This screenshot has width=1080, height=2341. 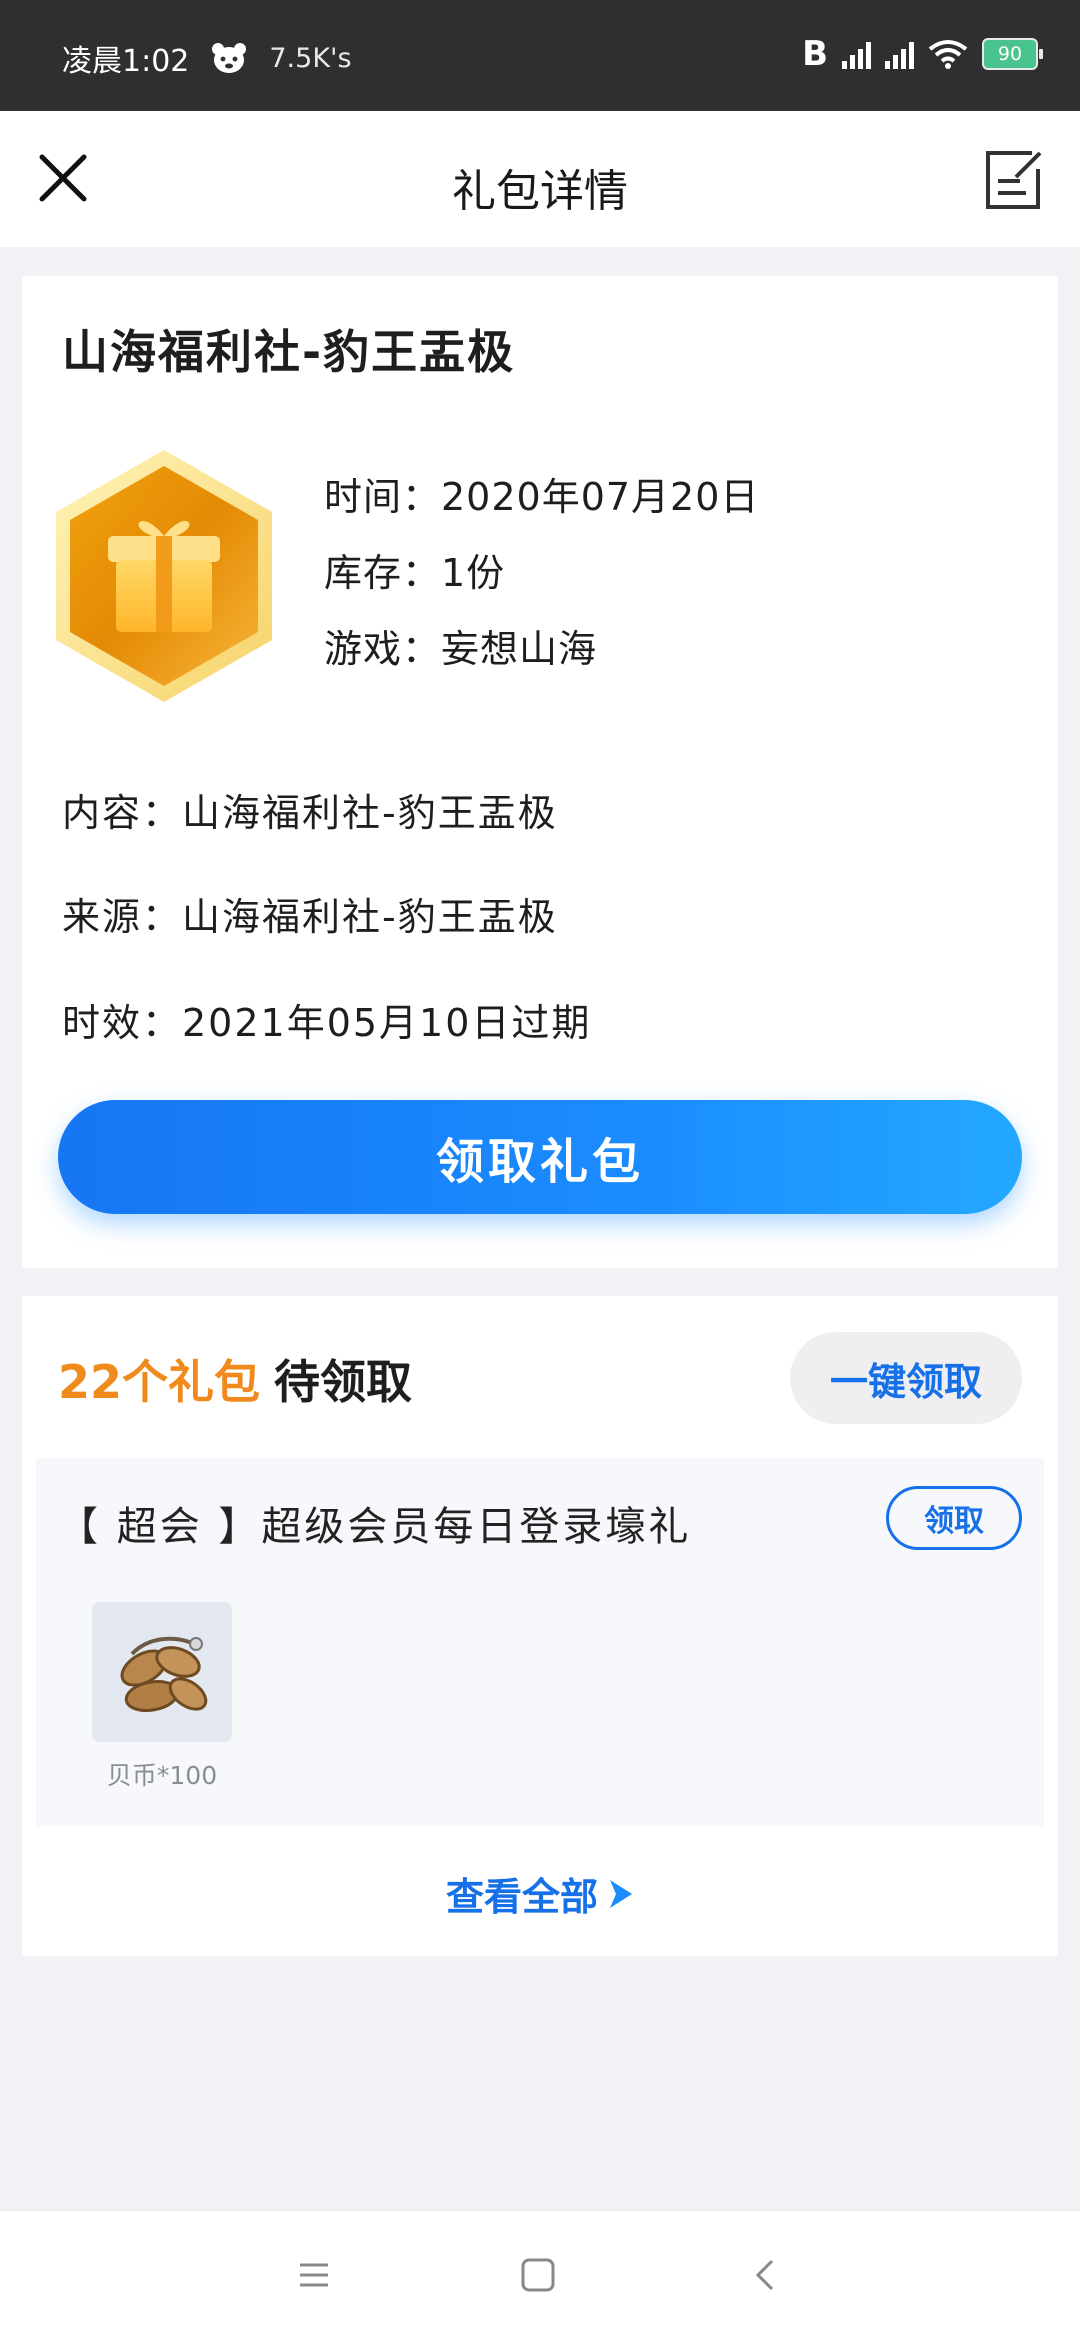 What do you see at coordinates (159, 1382) in the screenshot?
I see `pending-count: 22个礼包` at bounding box center [159, 1382].